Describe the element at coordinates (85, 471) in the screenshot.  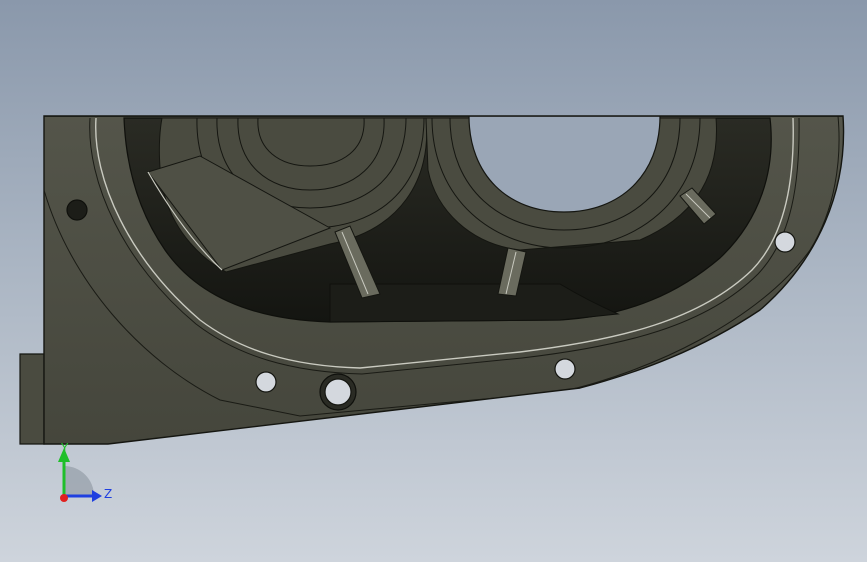
I see `coordinate-triad-icon: Y Z` at that location.